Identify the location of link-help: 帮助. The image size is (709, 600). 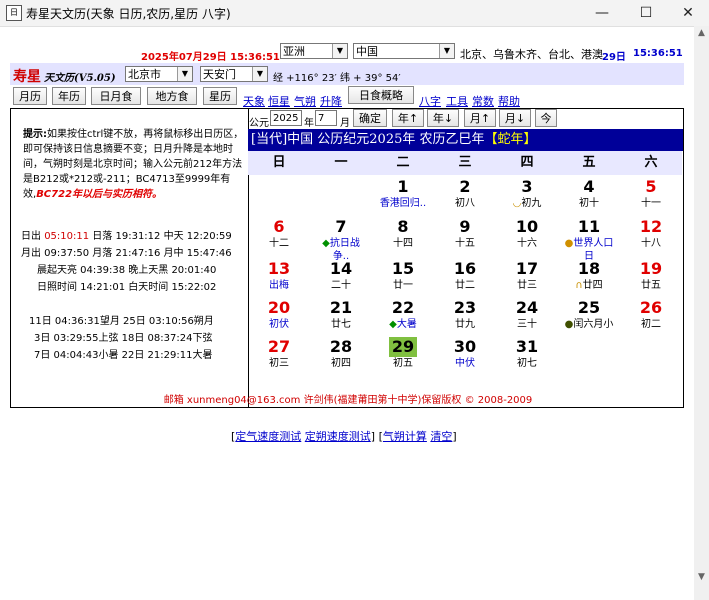
(509, 101).